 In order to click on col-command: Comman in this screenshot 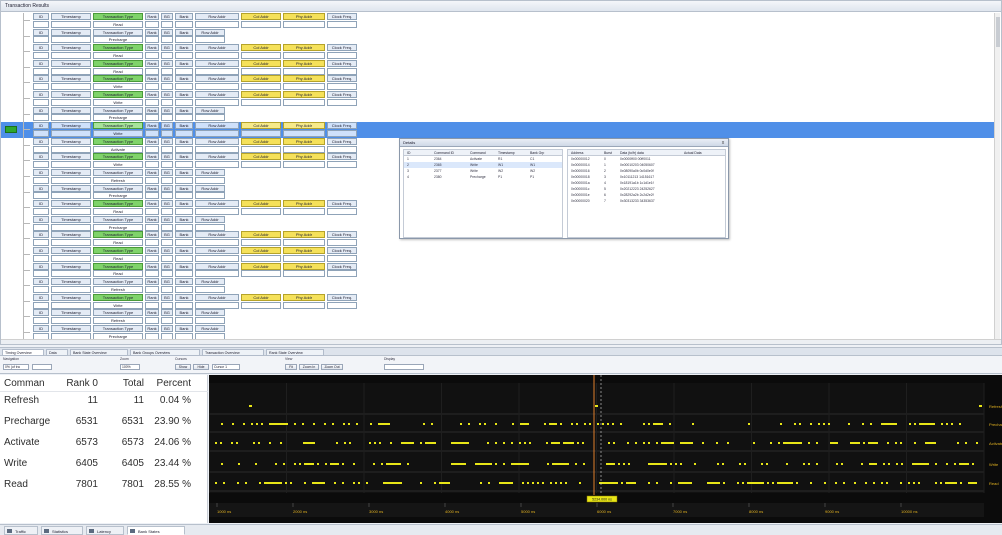, I will do `click(32, 383)`.